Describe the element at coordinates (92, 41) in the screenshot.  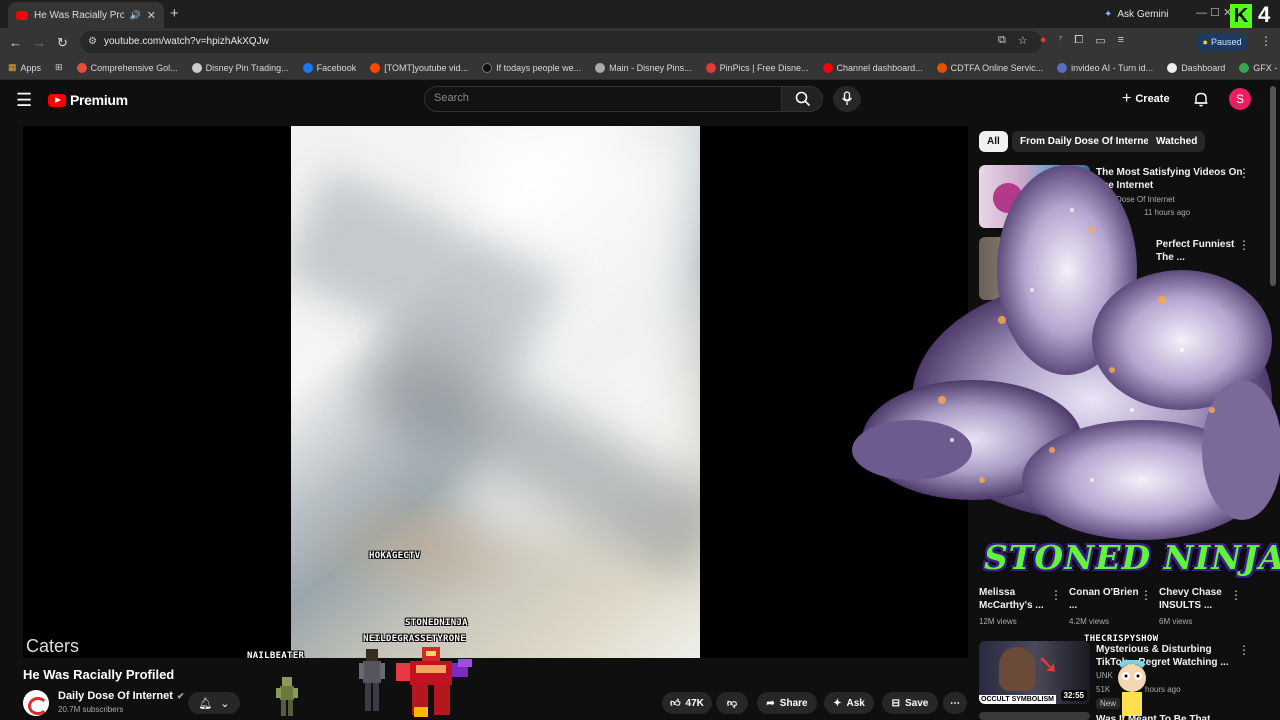
I see `site-info-icon: ⚙` at that location.